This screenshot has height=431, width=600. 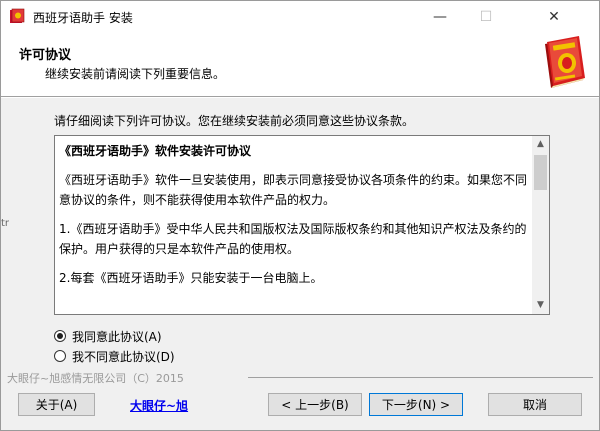 I want to click on minimize-icon: —, so click(x=440, y=16).